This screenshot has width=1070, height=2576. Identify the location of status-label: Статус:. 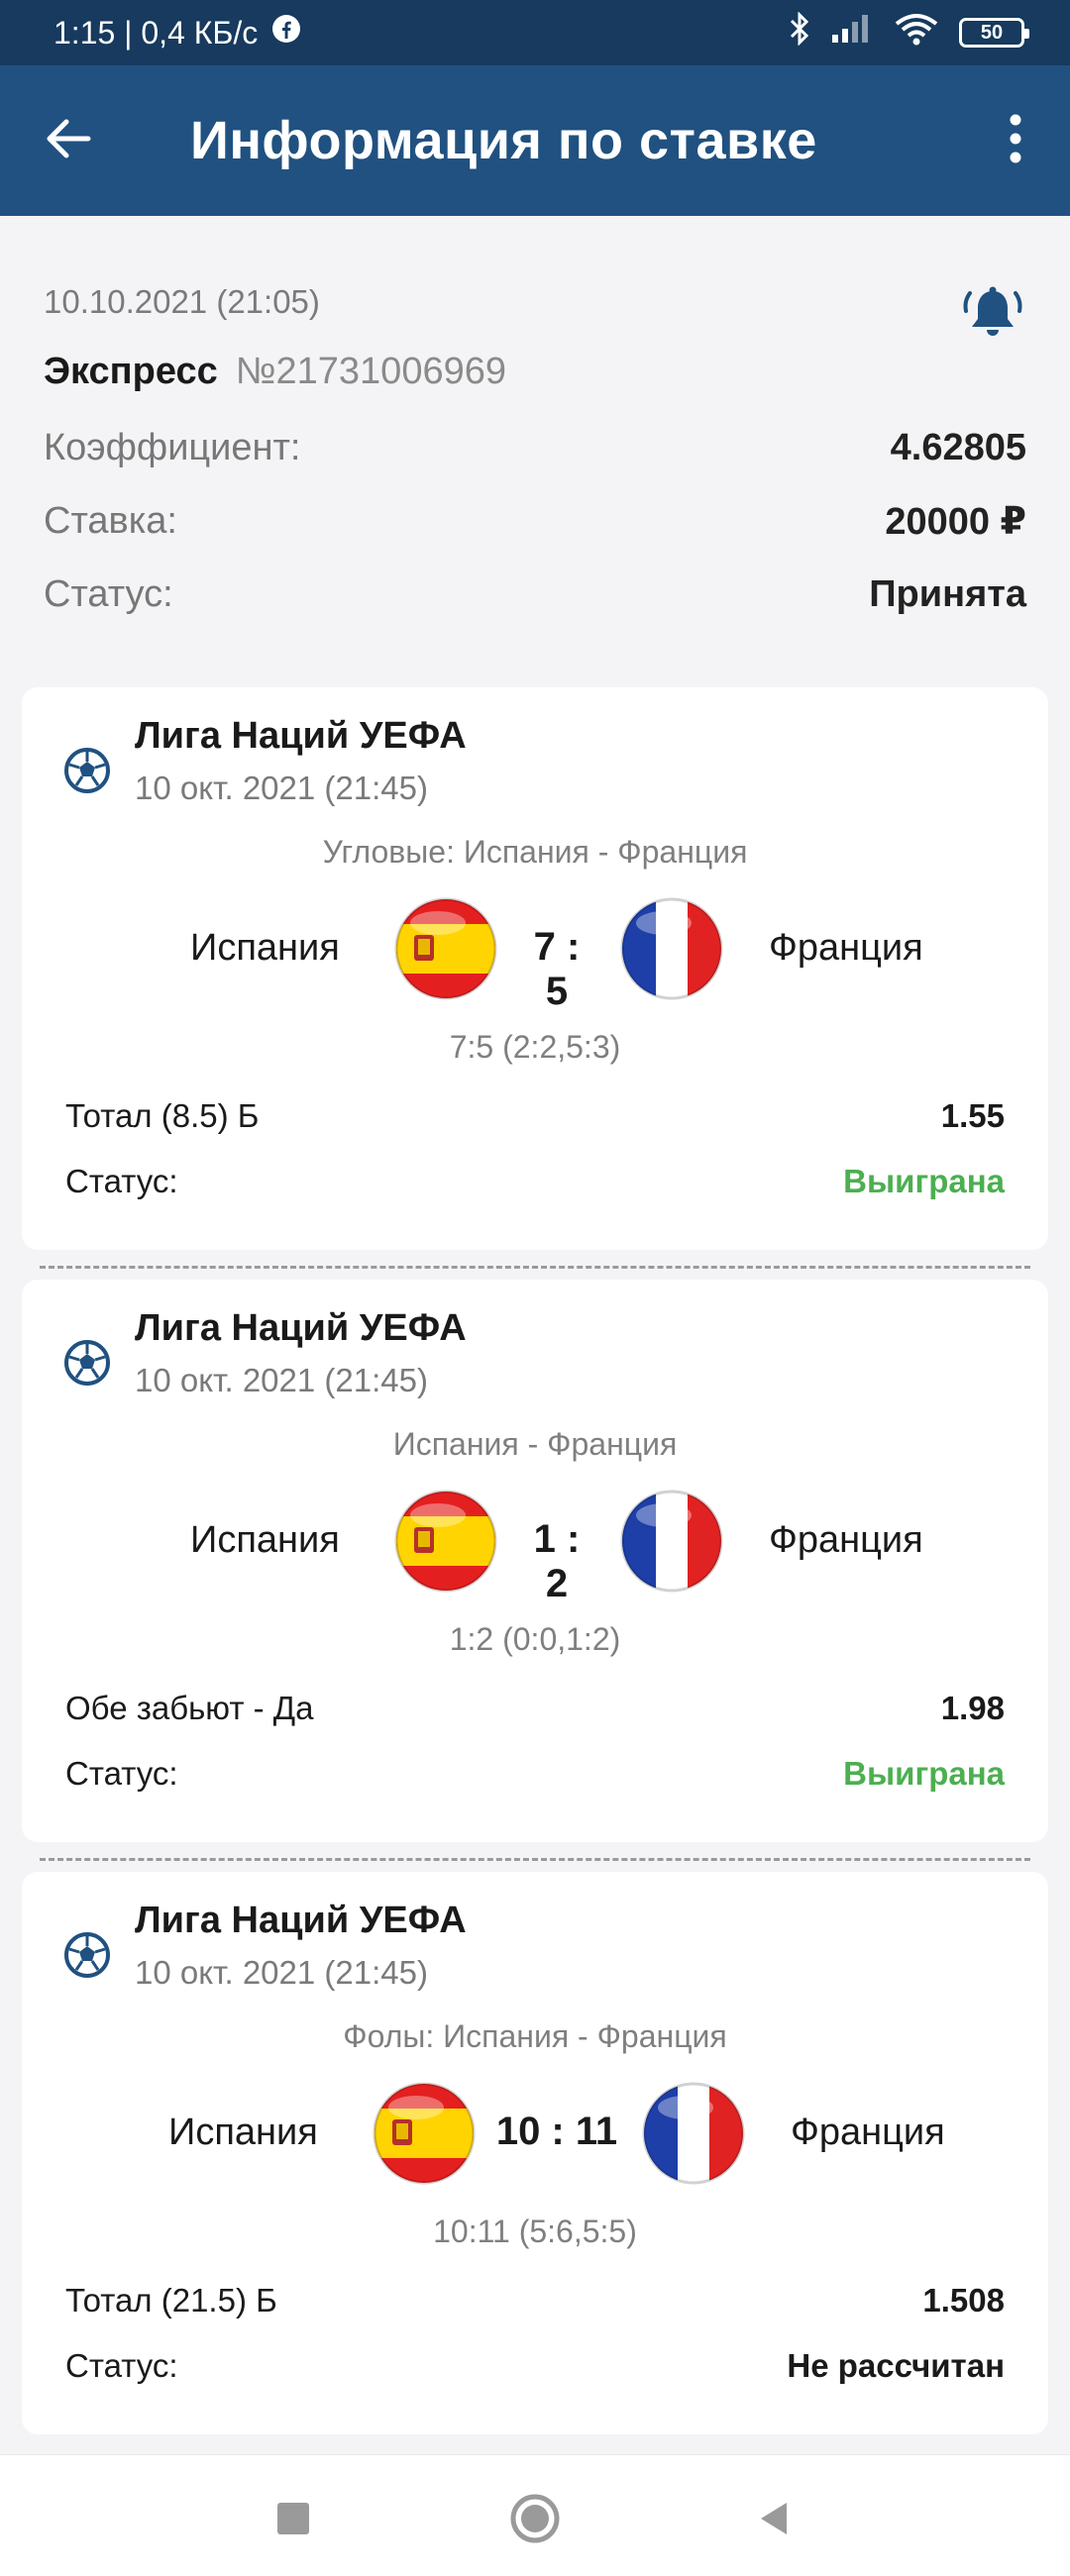
(108, 594).